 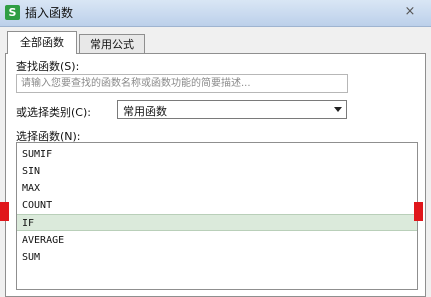 What do you see at coordinates (217, 154) in the screenshot?
I see `list-item: SUMIF` at bounding box center [217, 154].